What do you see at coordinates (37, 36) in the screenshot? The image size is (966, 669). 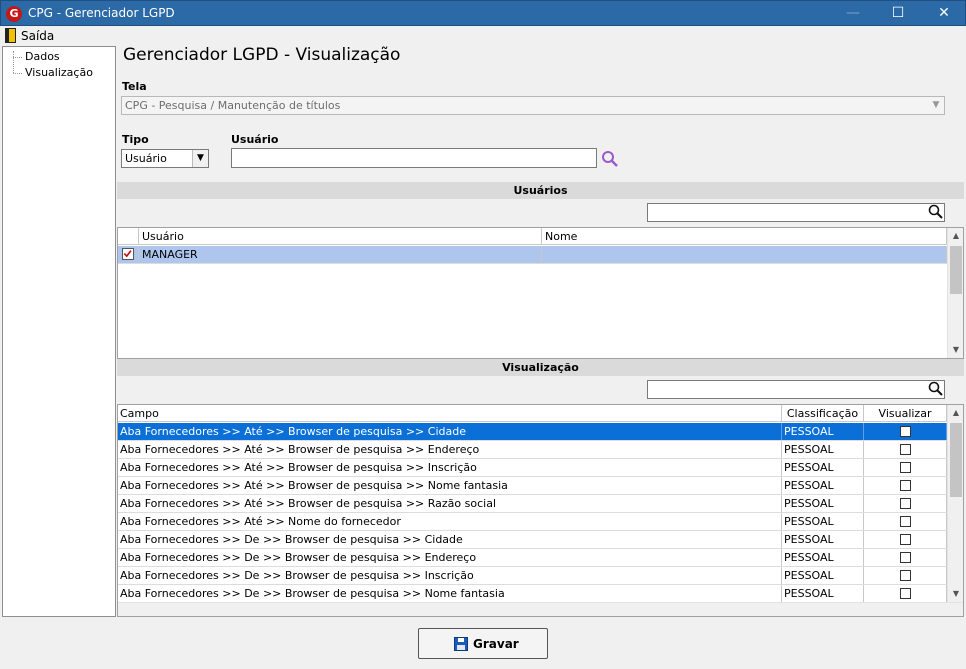 I see `menu-item-exit: Saída` at bounding box center [37, 36].